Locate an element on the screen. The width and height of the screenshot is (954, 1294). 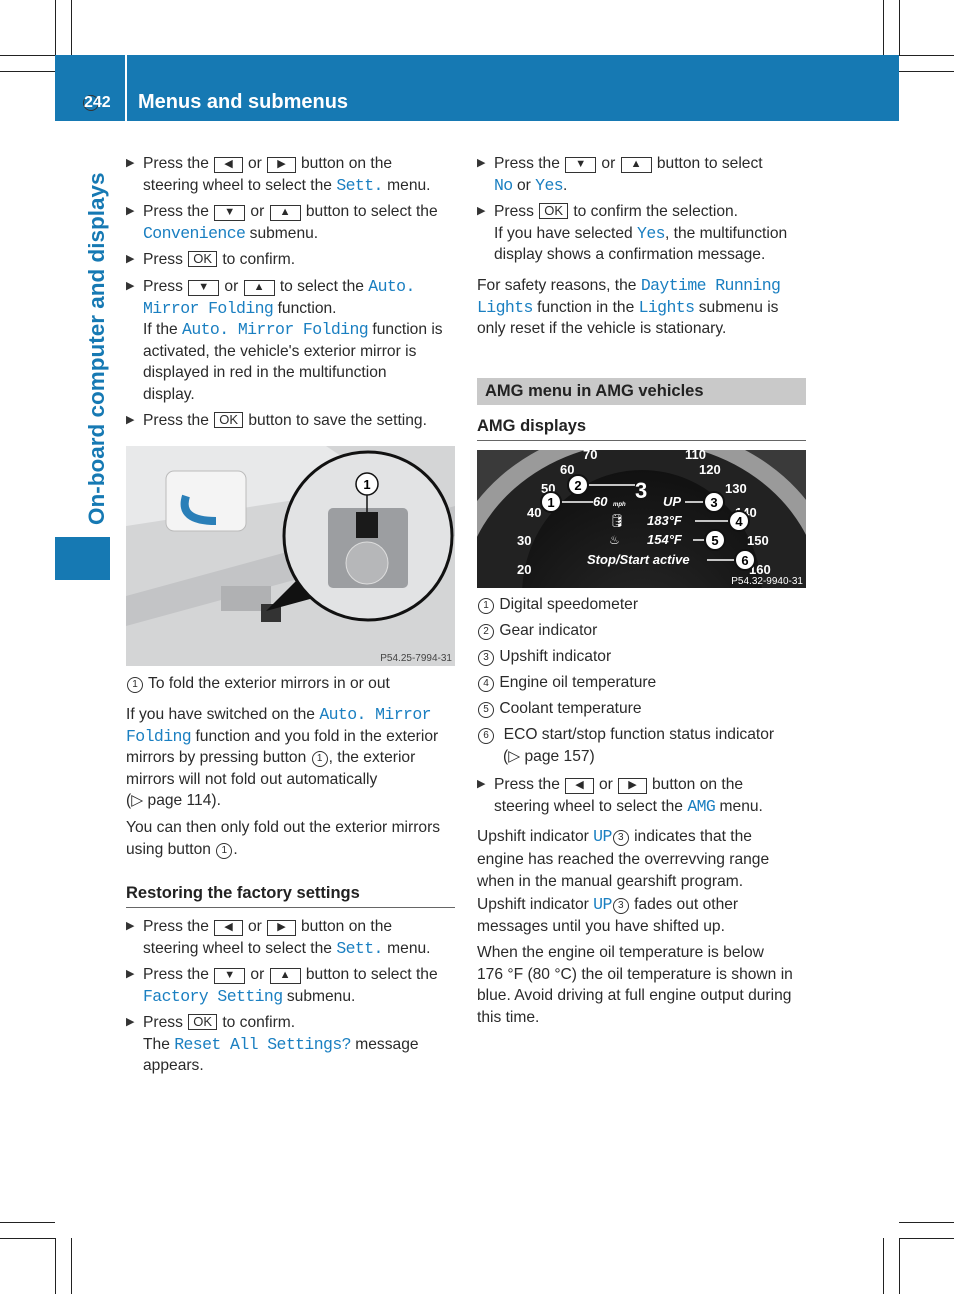
mirror-switch-figure: 1 P54.25-7994-31 is located at coordinates (290, 556).